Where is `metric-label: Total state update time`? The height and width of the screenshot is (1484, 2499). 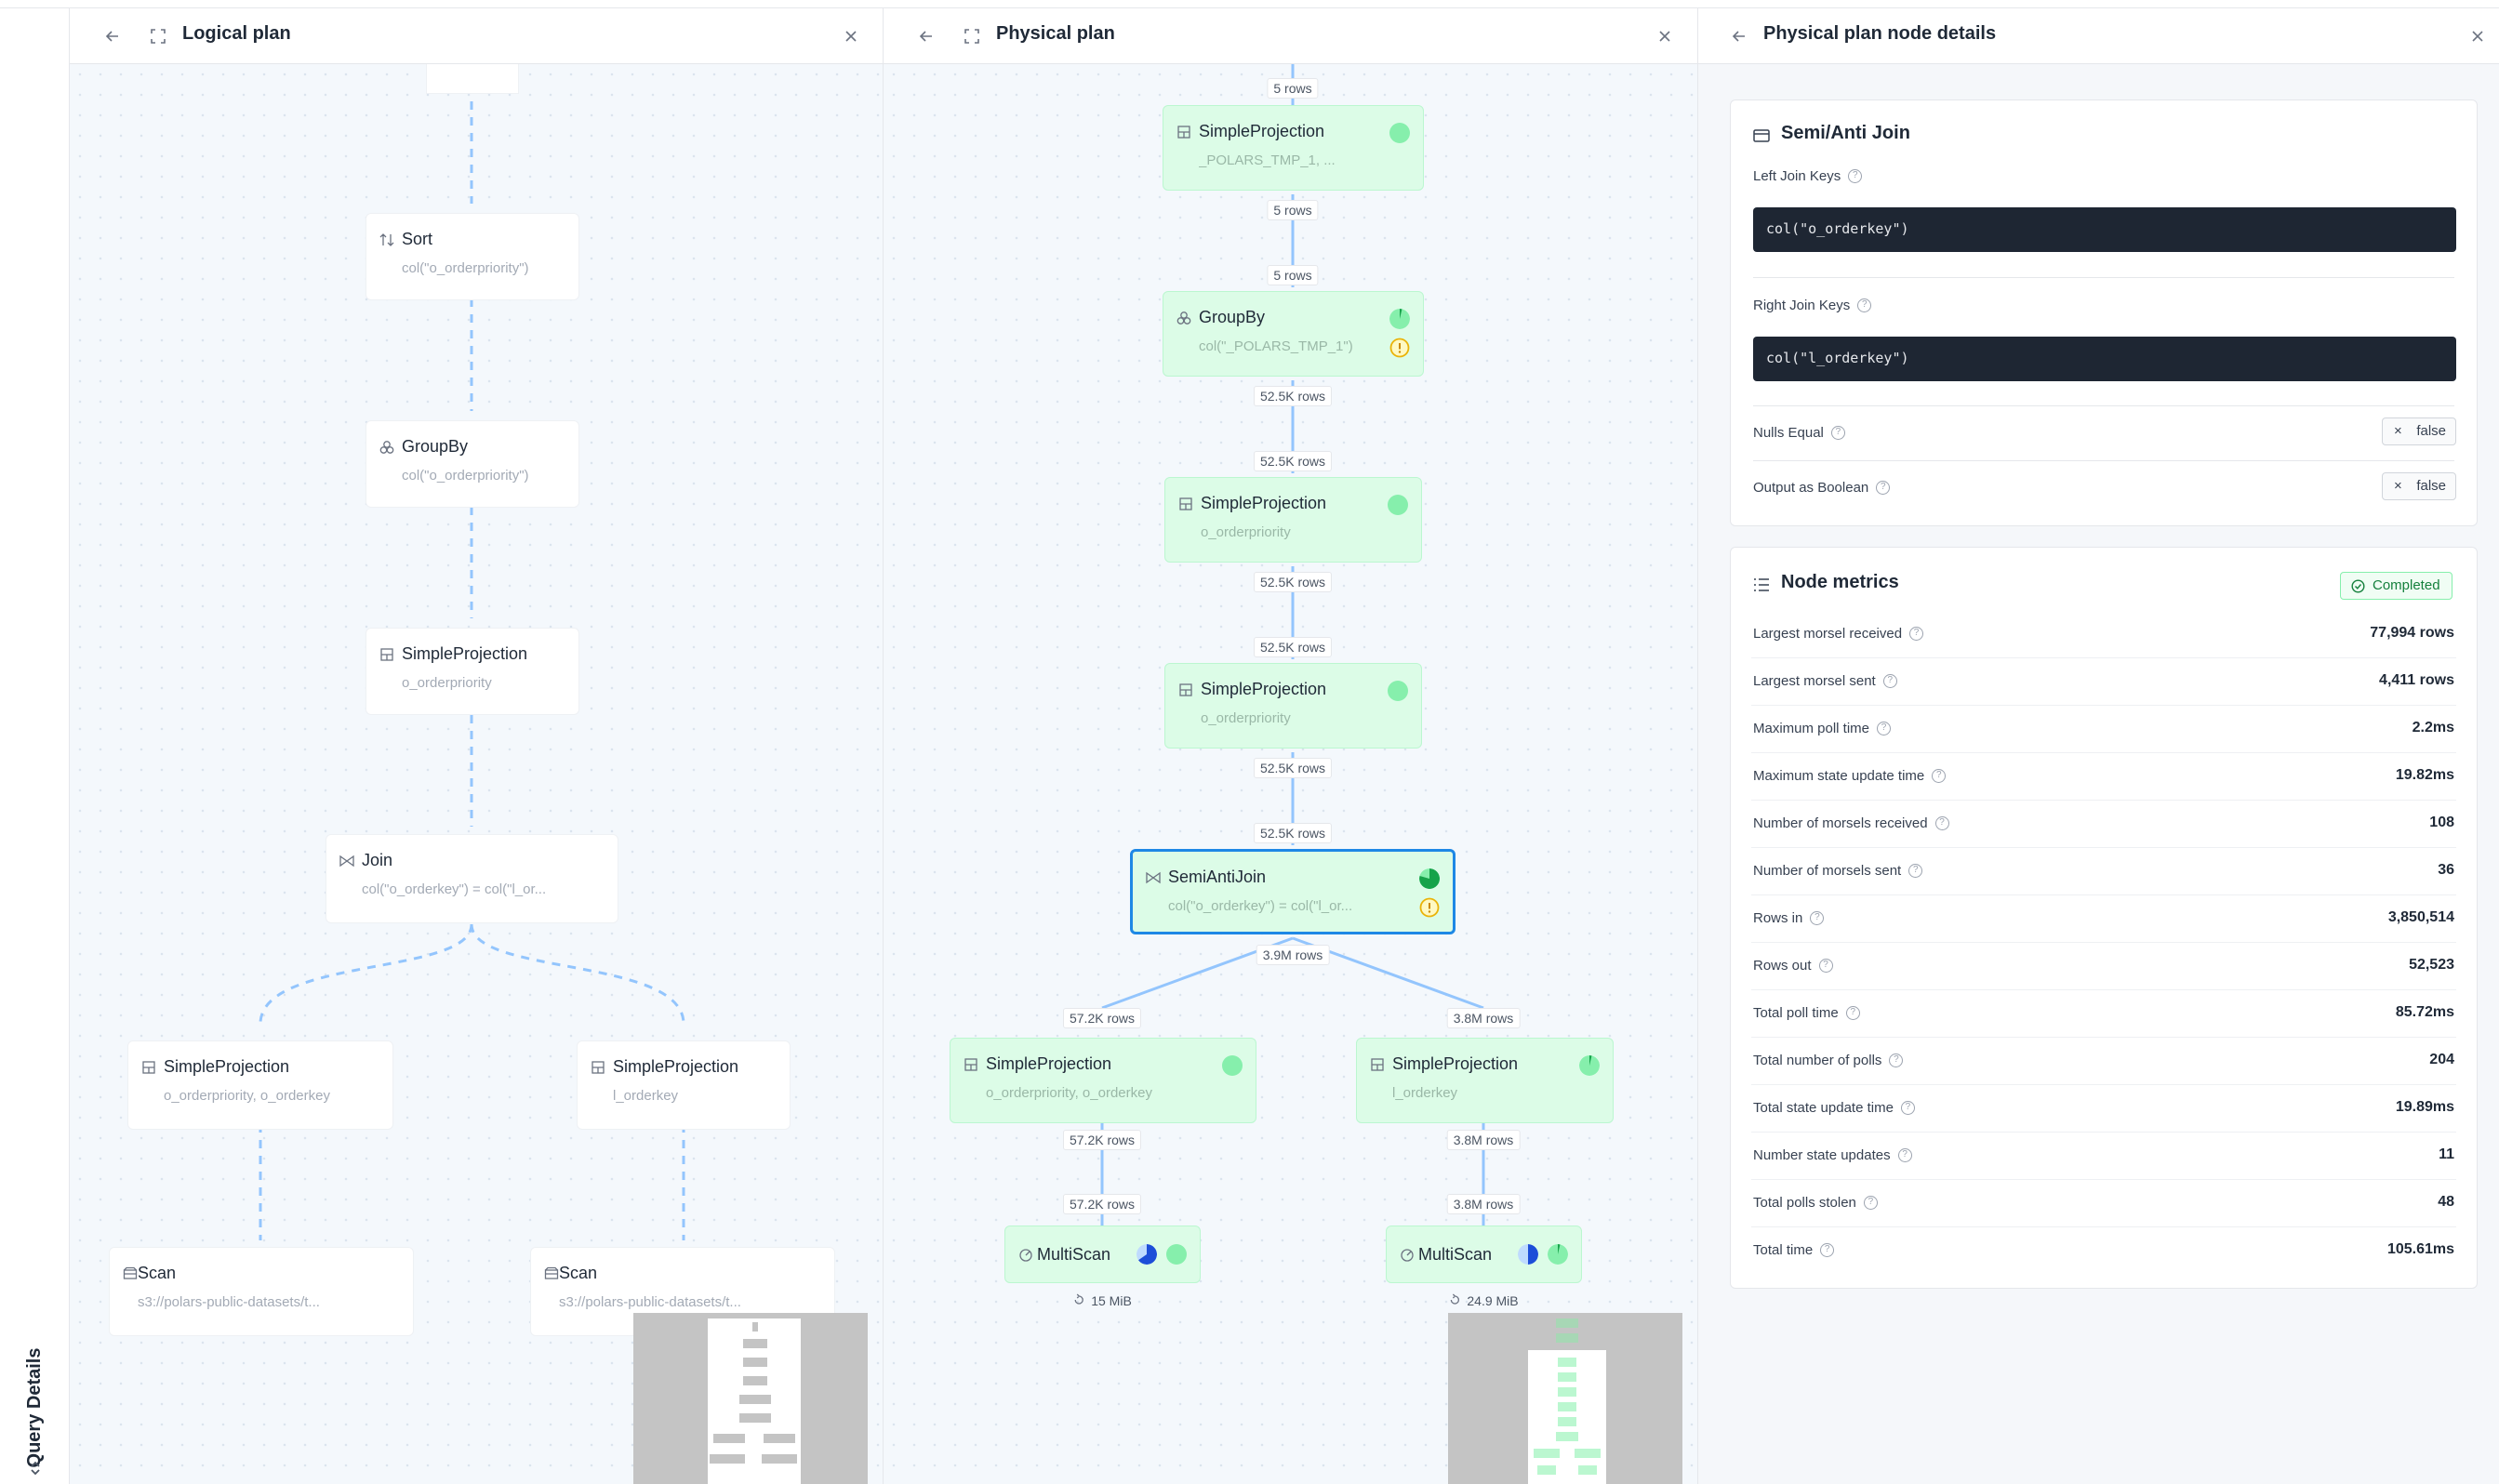 metric-label: Total state update time is located at coordinates (1823, 1108).